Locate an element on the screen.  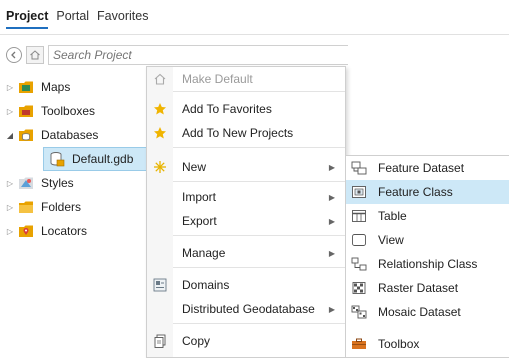
geodatabase-icon is located at coordinates (57, 159).